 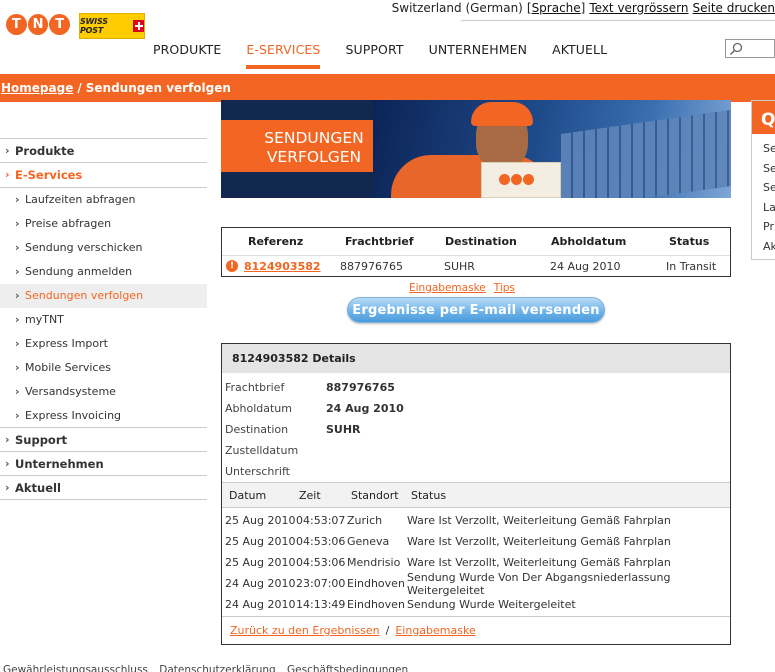 I want to click on print-page-link: Seite drucken, so click(x=734, y=8).